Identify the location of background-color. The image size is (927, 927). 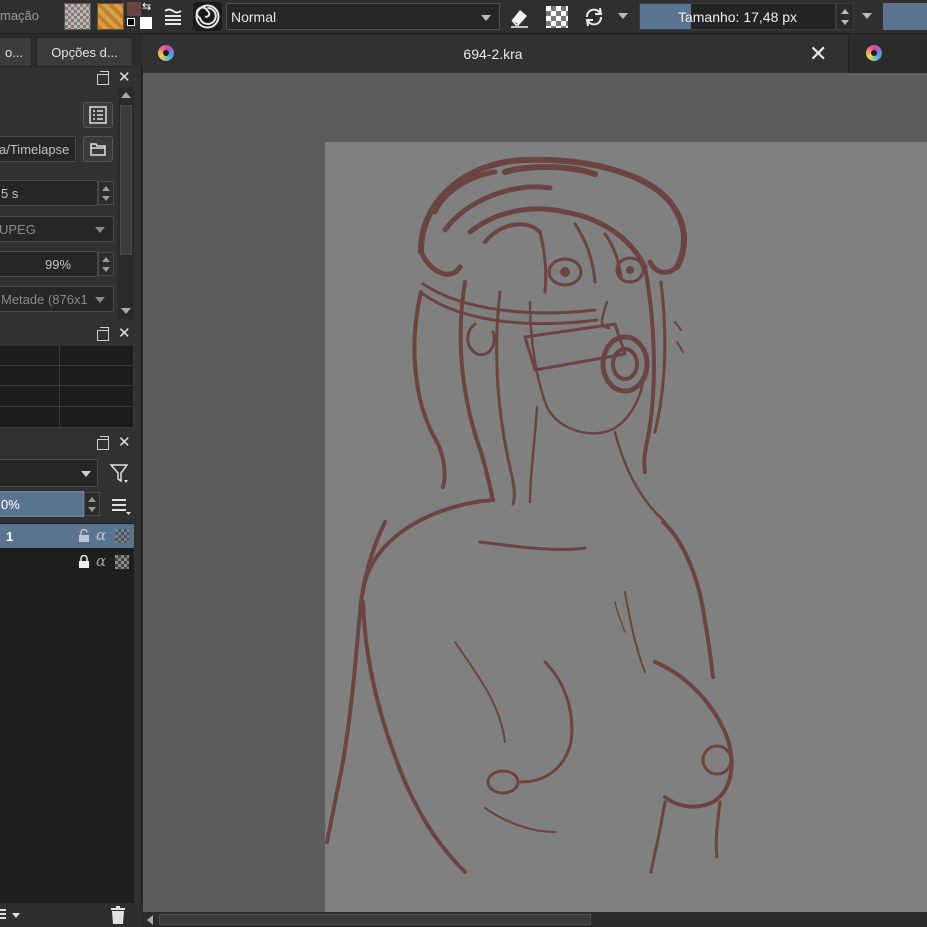
(146, 23).